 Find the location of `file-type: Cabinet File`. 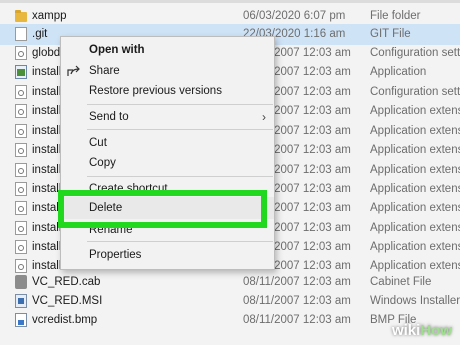

file-type: Cabinet File is located at coordinates (401, 282).